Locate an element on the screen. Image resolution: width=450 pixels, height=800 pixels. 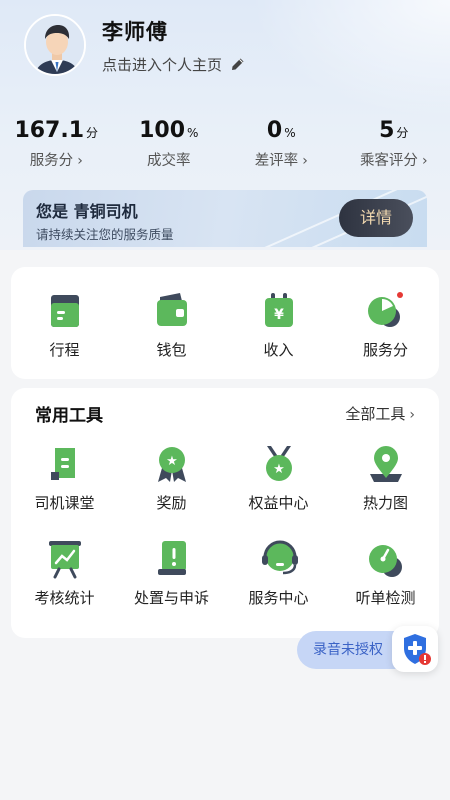
stat-service-score: 167.1 分 服务分 › is located at coordinates (56, 144).